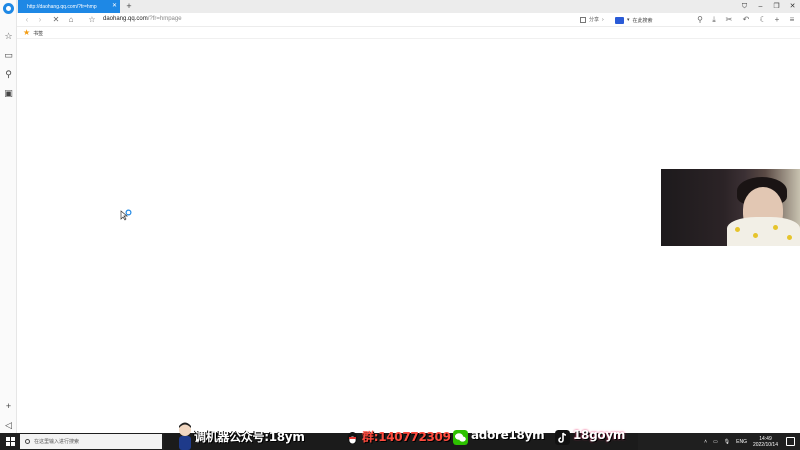  I want to click on taskbar-search-box: 在这里输入进行搜索, so click(91, 441).